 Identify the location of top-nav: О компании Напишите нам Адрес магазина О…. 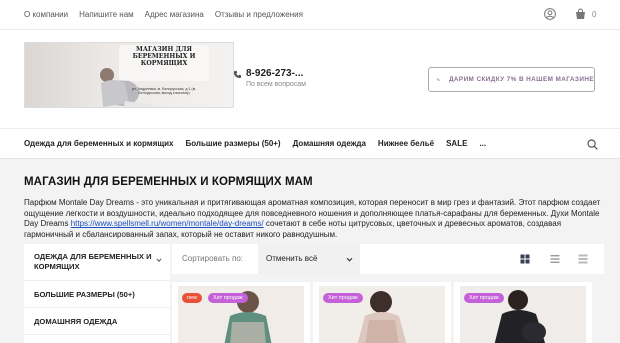
(163, 14).